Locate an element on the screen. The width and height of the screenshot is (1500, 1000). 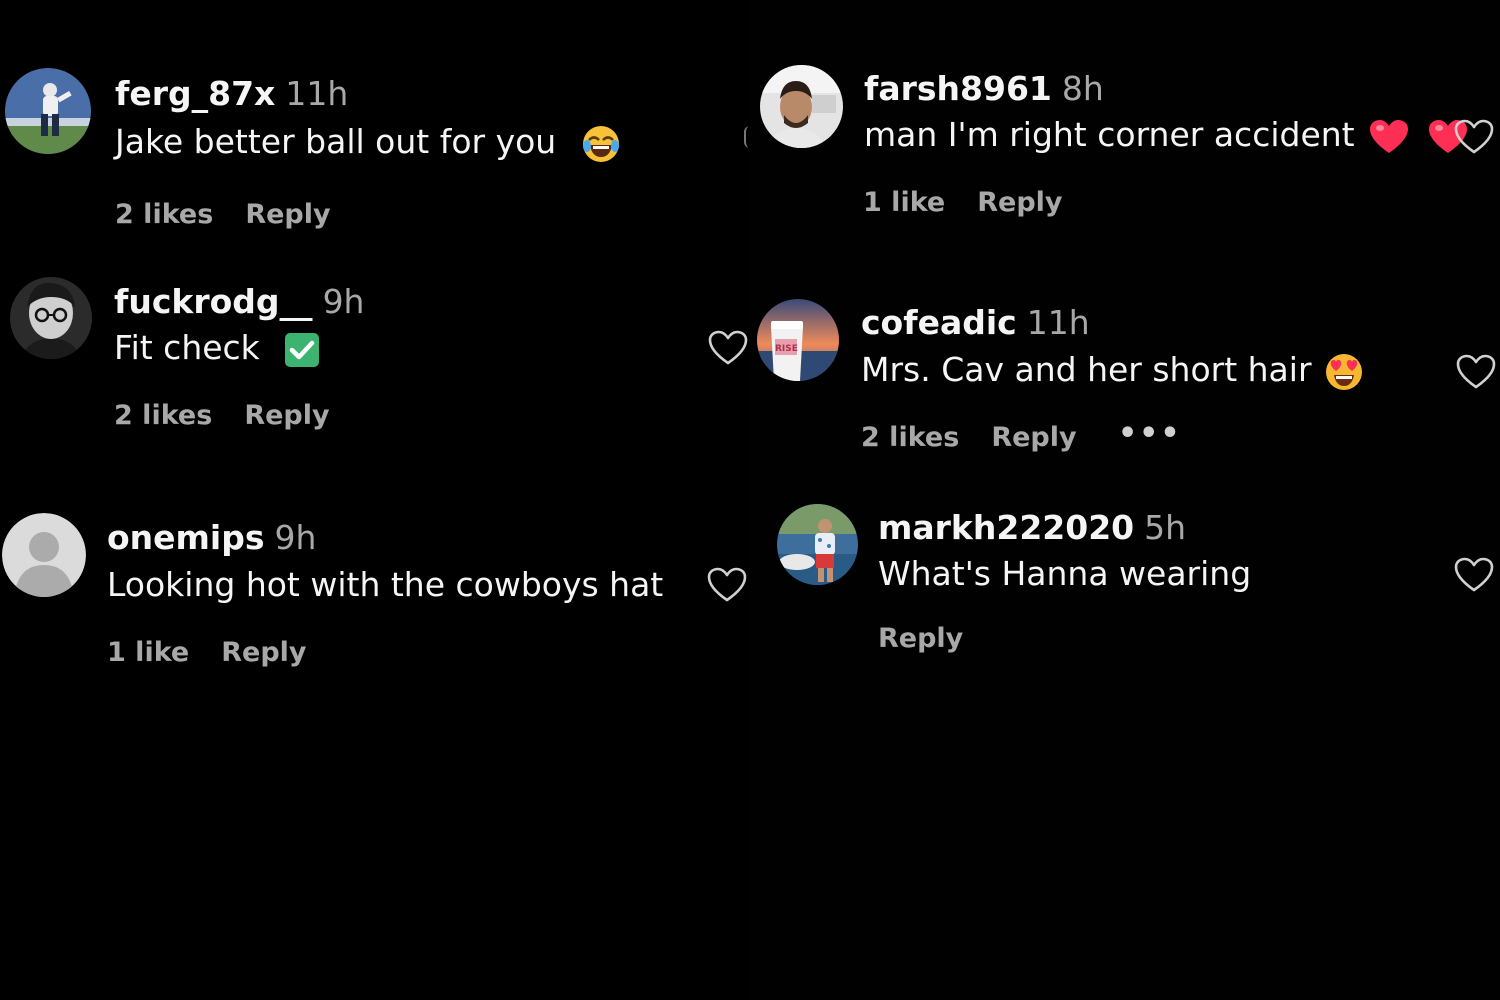
default-avatar-icon is located at coordinates (44, 555).